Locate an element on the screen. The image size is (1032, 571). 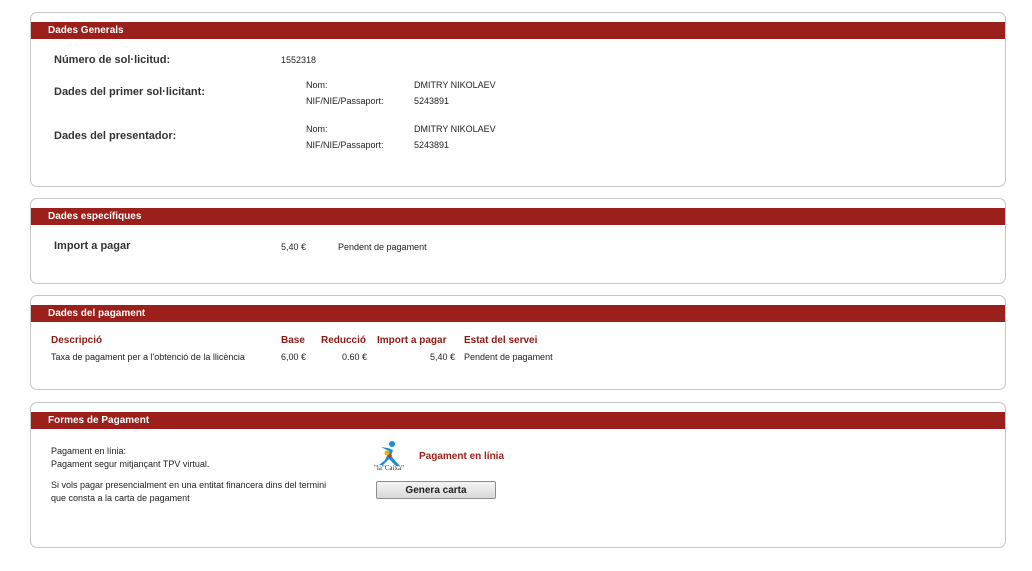
la-caixa-logo-text: "la"Caixa" is located at coordinates (389, 468).